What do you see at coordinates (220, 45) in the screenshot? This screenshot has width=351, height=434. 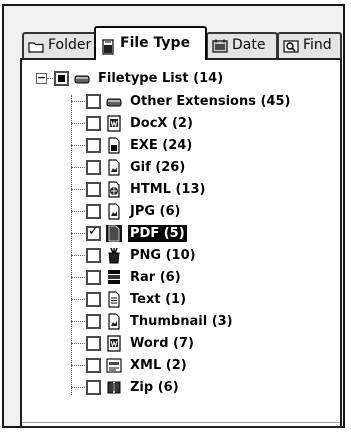 I see `date-icon` at bounding box center [220, 45].